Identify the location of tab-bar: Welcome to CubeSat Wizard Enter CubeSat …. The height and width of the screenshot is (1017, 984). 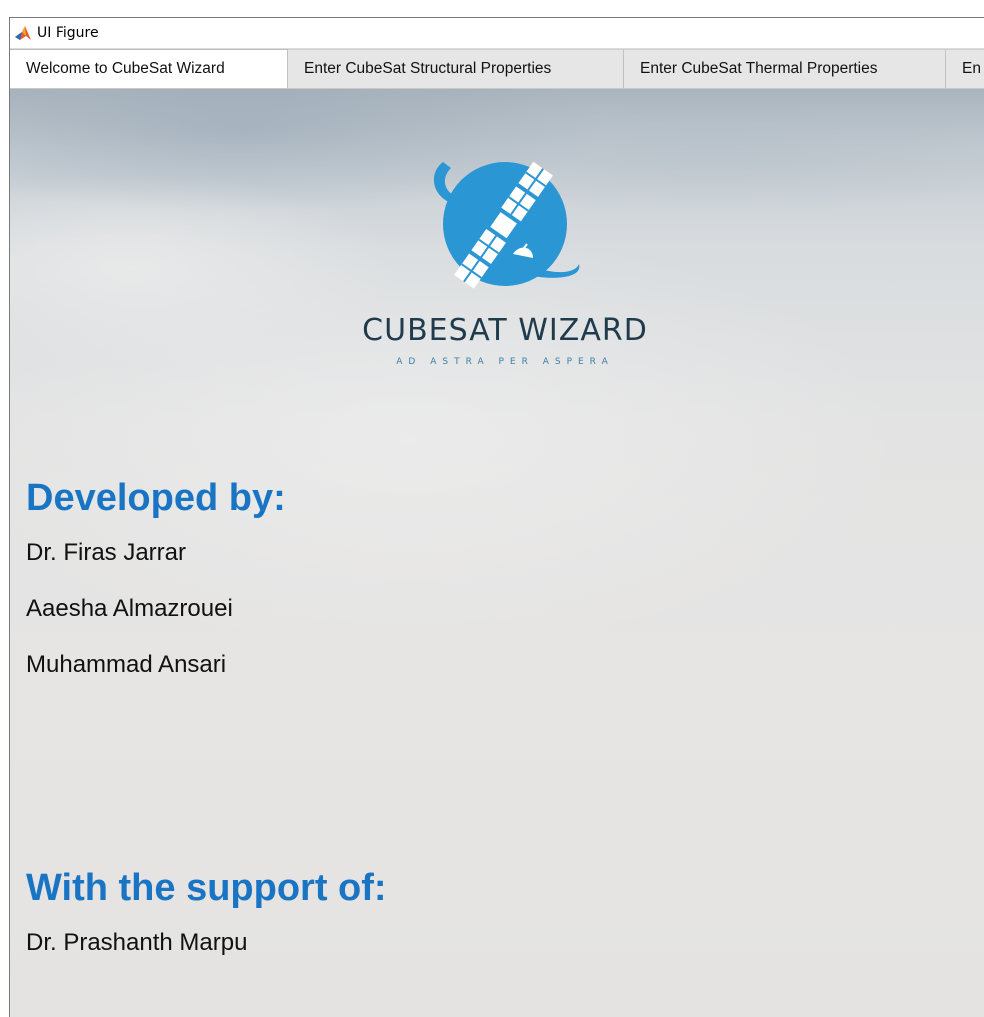
(497, 69).